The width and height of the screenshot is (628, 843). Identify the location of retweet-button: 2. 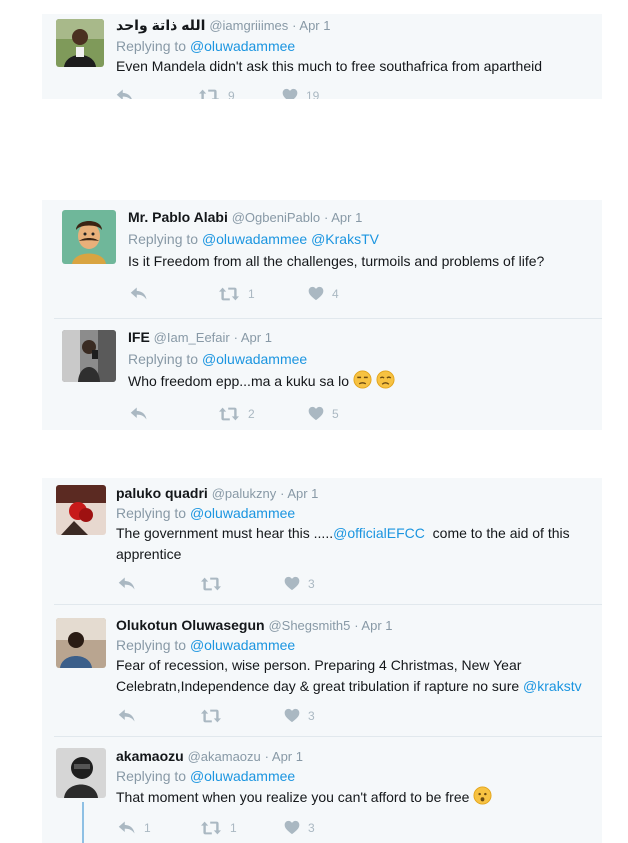
(236, 414).